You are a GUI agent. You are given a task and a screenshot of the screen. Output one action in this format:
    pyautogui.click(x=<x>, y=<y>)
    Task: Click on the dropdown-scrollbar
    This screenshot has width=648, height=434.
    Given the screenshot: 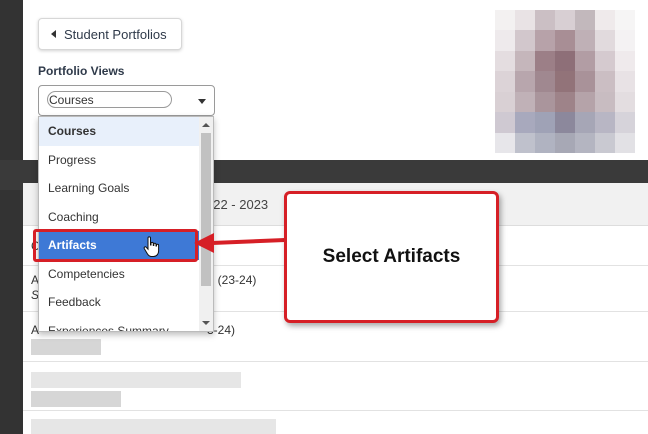 What is the action you would take?
    pyautogui.click(x=206, y=224)
    